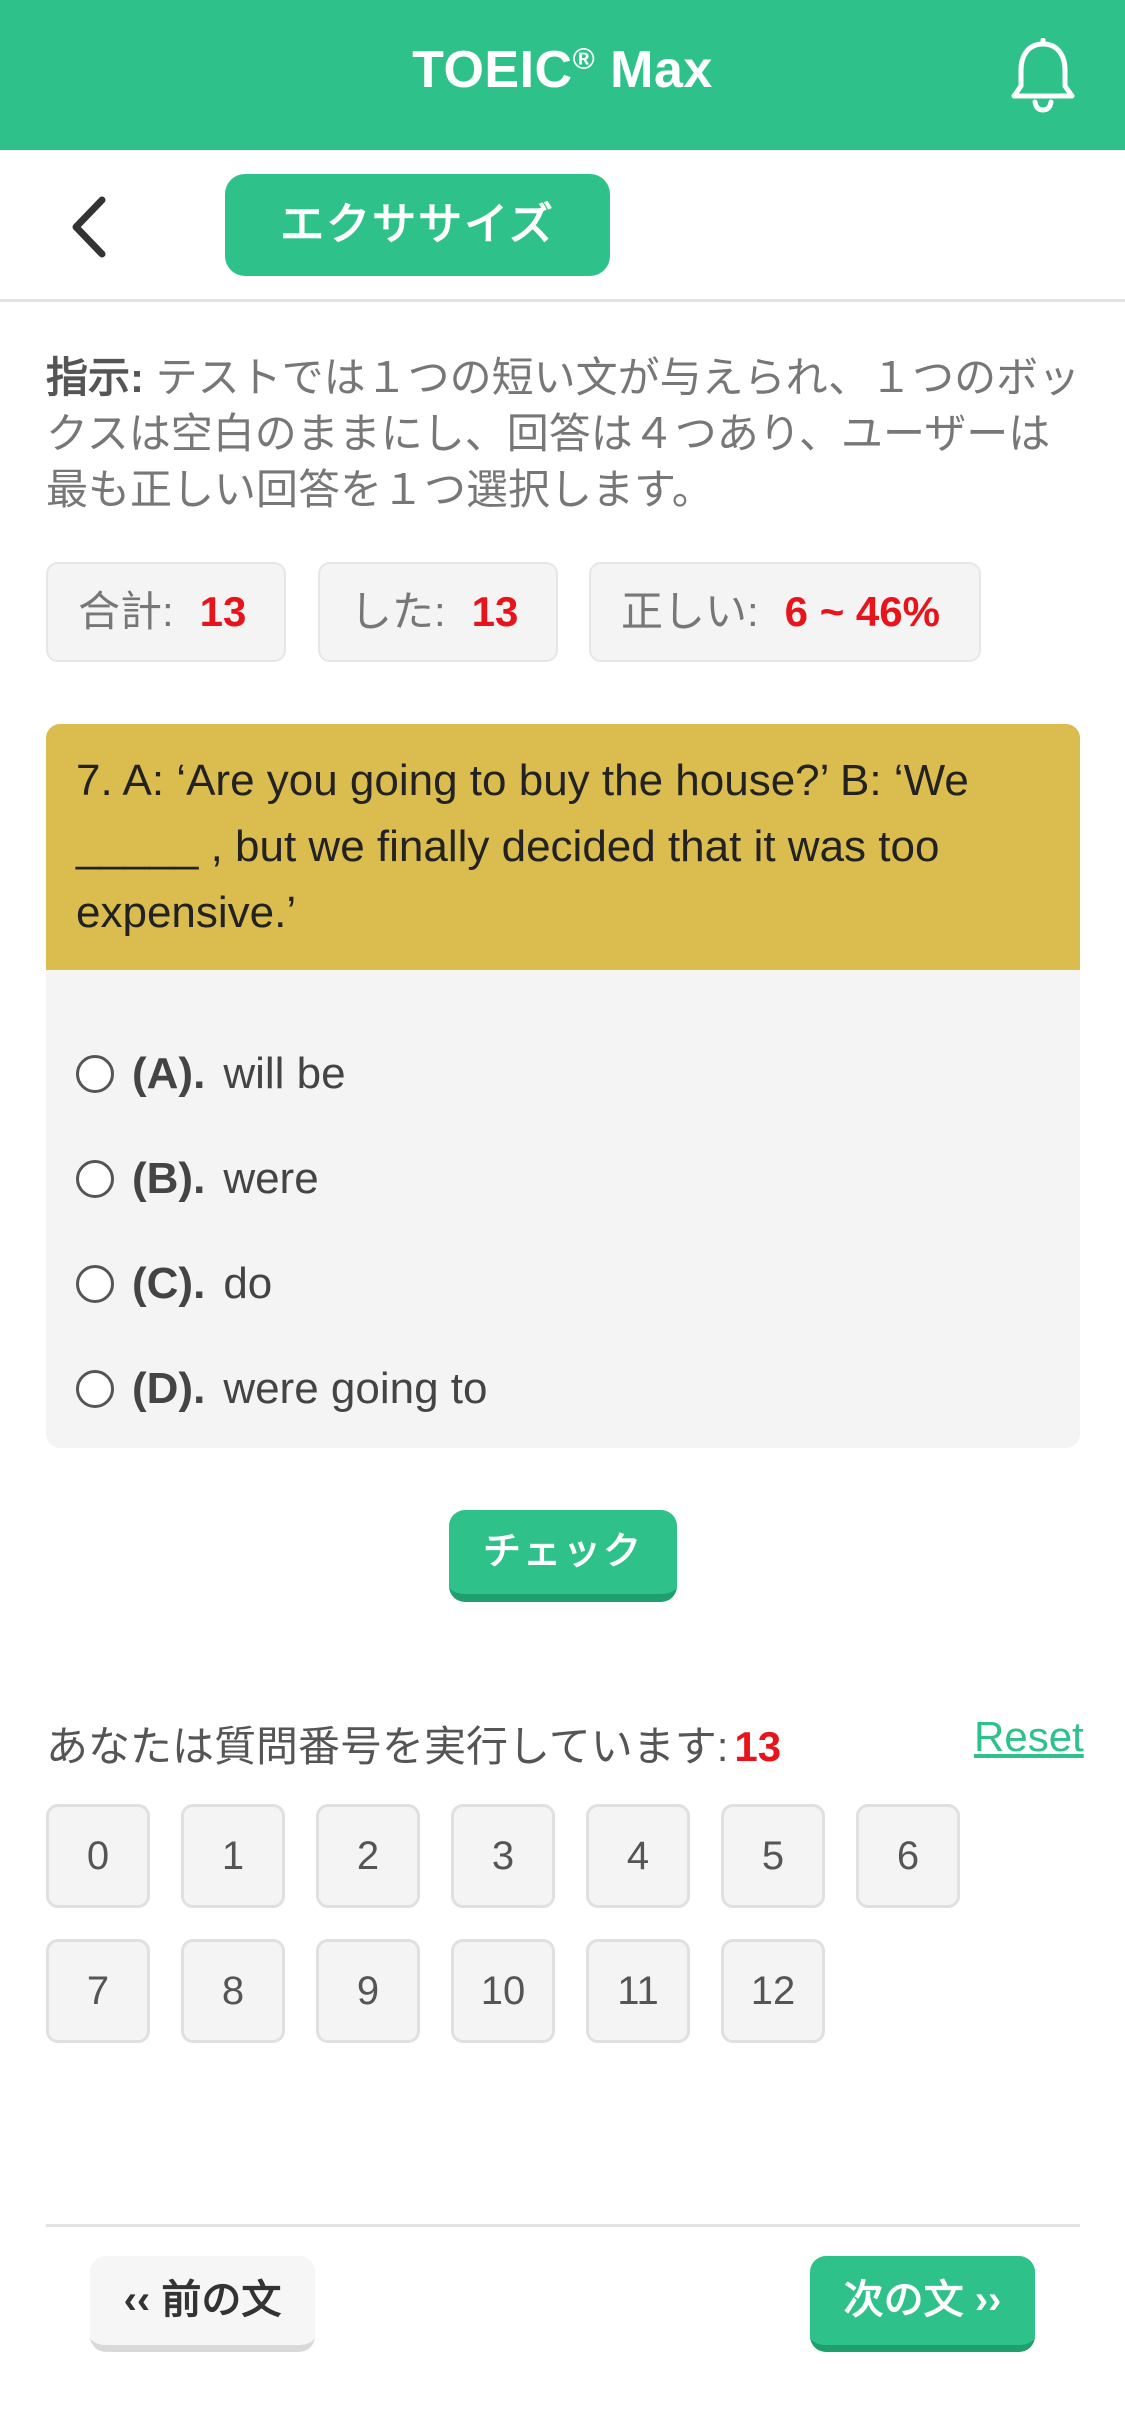 This screenshot has height=2436, width=1125. I want to click on running-label: あなたは質問番号を実行しています:, so click(387, 1746).